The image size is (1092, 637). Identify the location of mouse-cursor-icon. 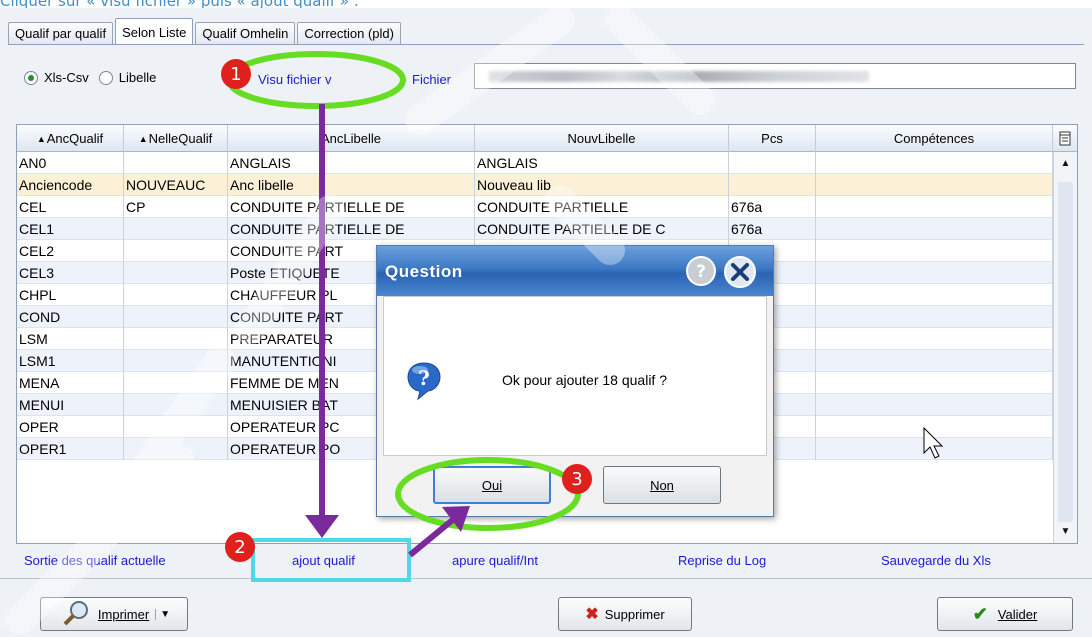
(933, 442).